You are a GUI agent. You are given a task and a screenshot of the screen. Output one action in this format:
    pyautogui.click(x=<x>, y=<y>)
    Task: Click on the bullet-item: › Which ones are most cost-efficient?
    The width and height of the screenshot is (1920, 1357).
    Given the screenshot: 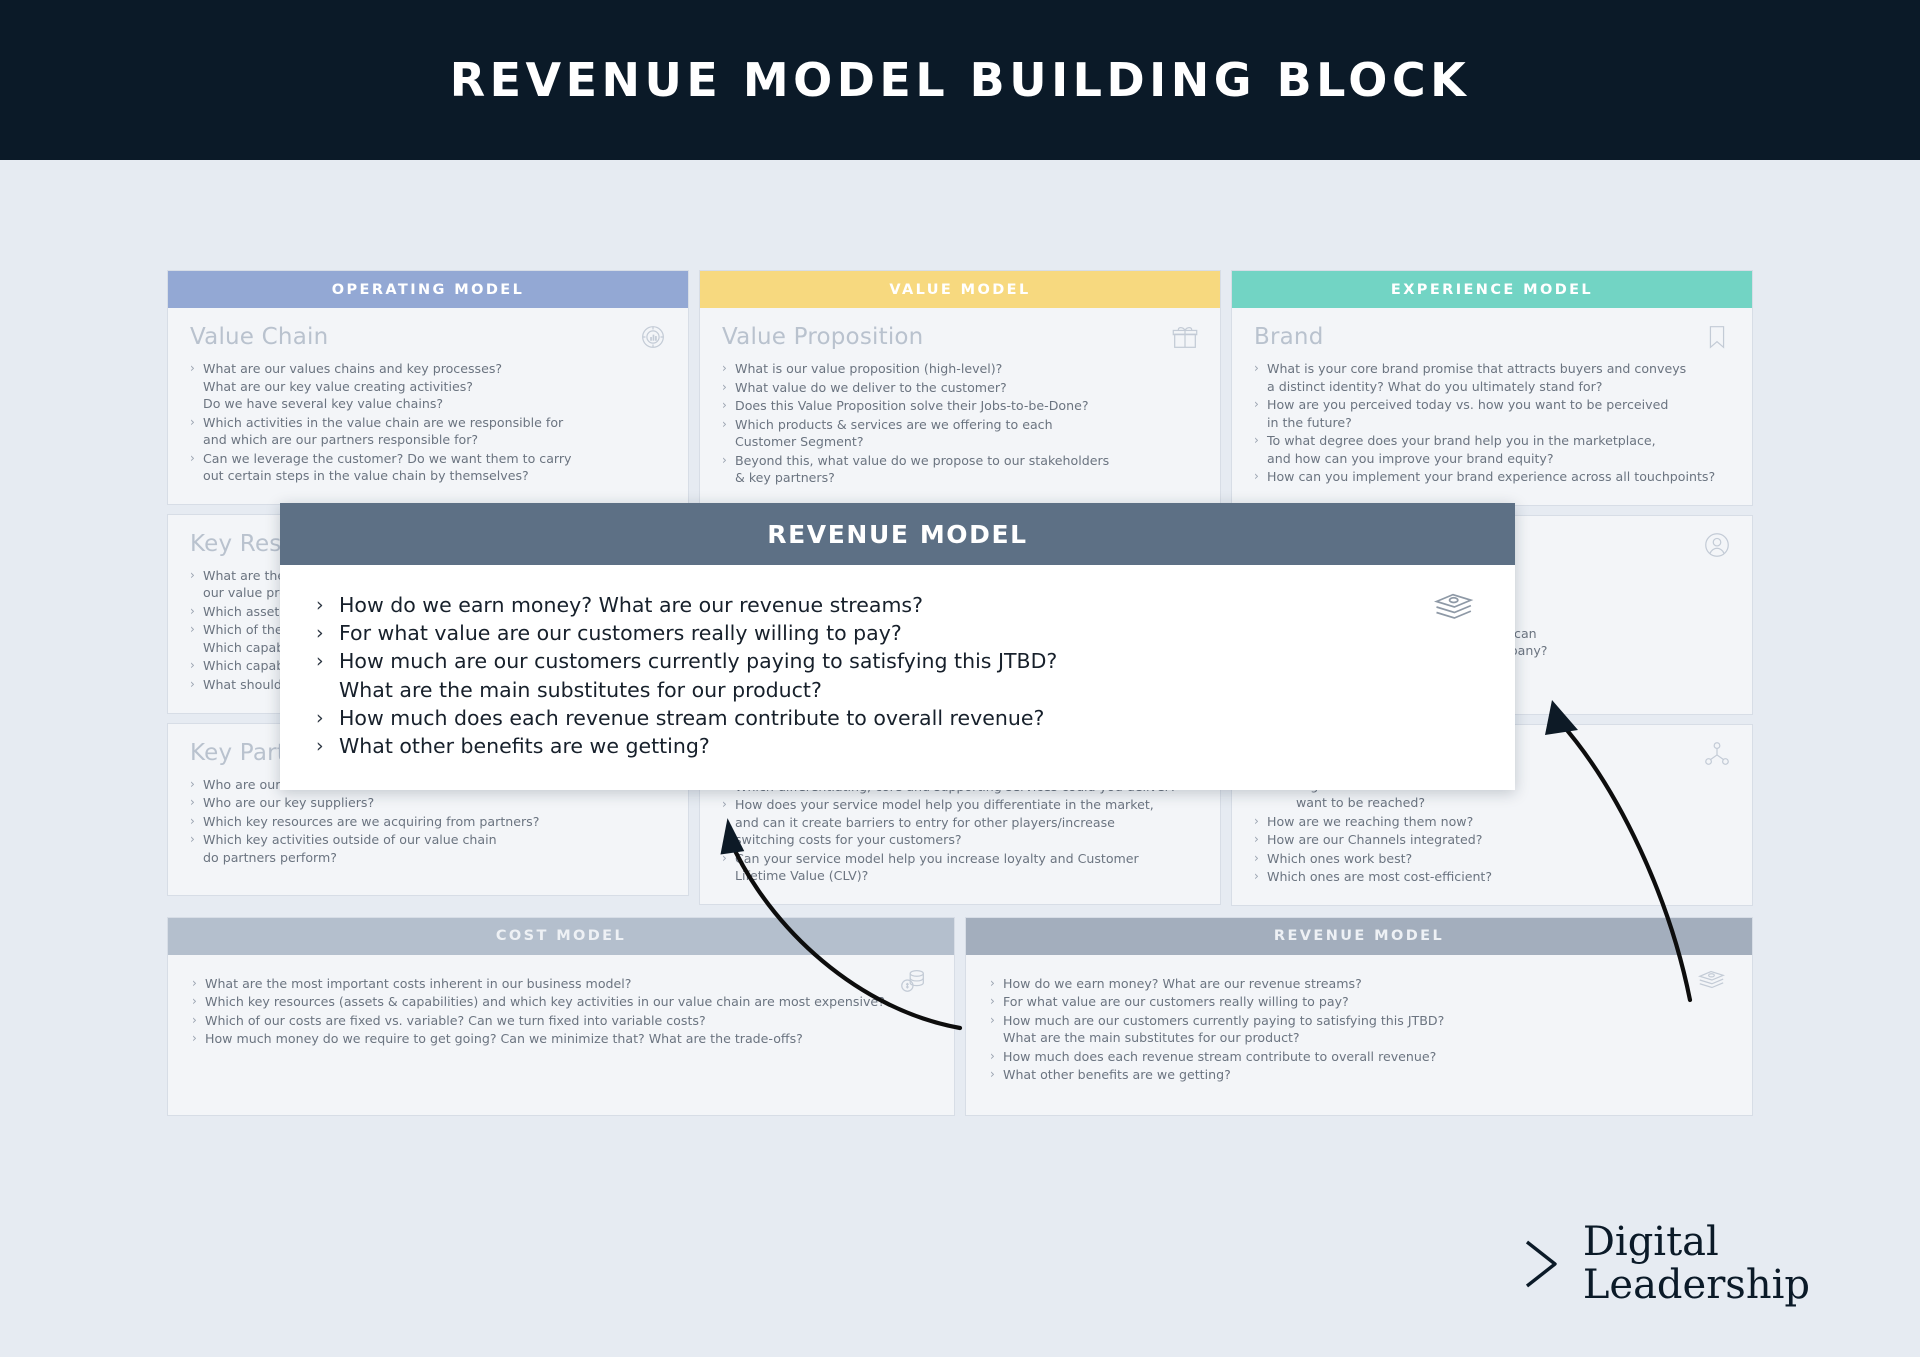 What is the action you would take?
    pyautogui.click(x=1492, y=877)
    